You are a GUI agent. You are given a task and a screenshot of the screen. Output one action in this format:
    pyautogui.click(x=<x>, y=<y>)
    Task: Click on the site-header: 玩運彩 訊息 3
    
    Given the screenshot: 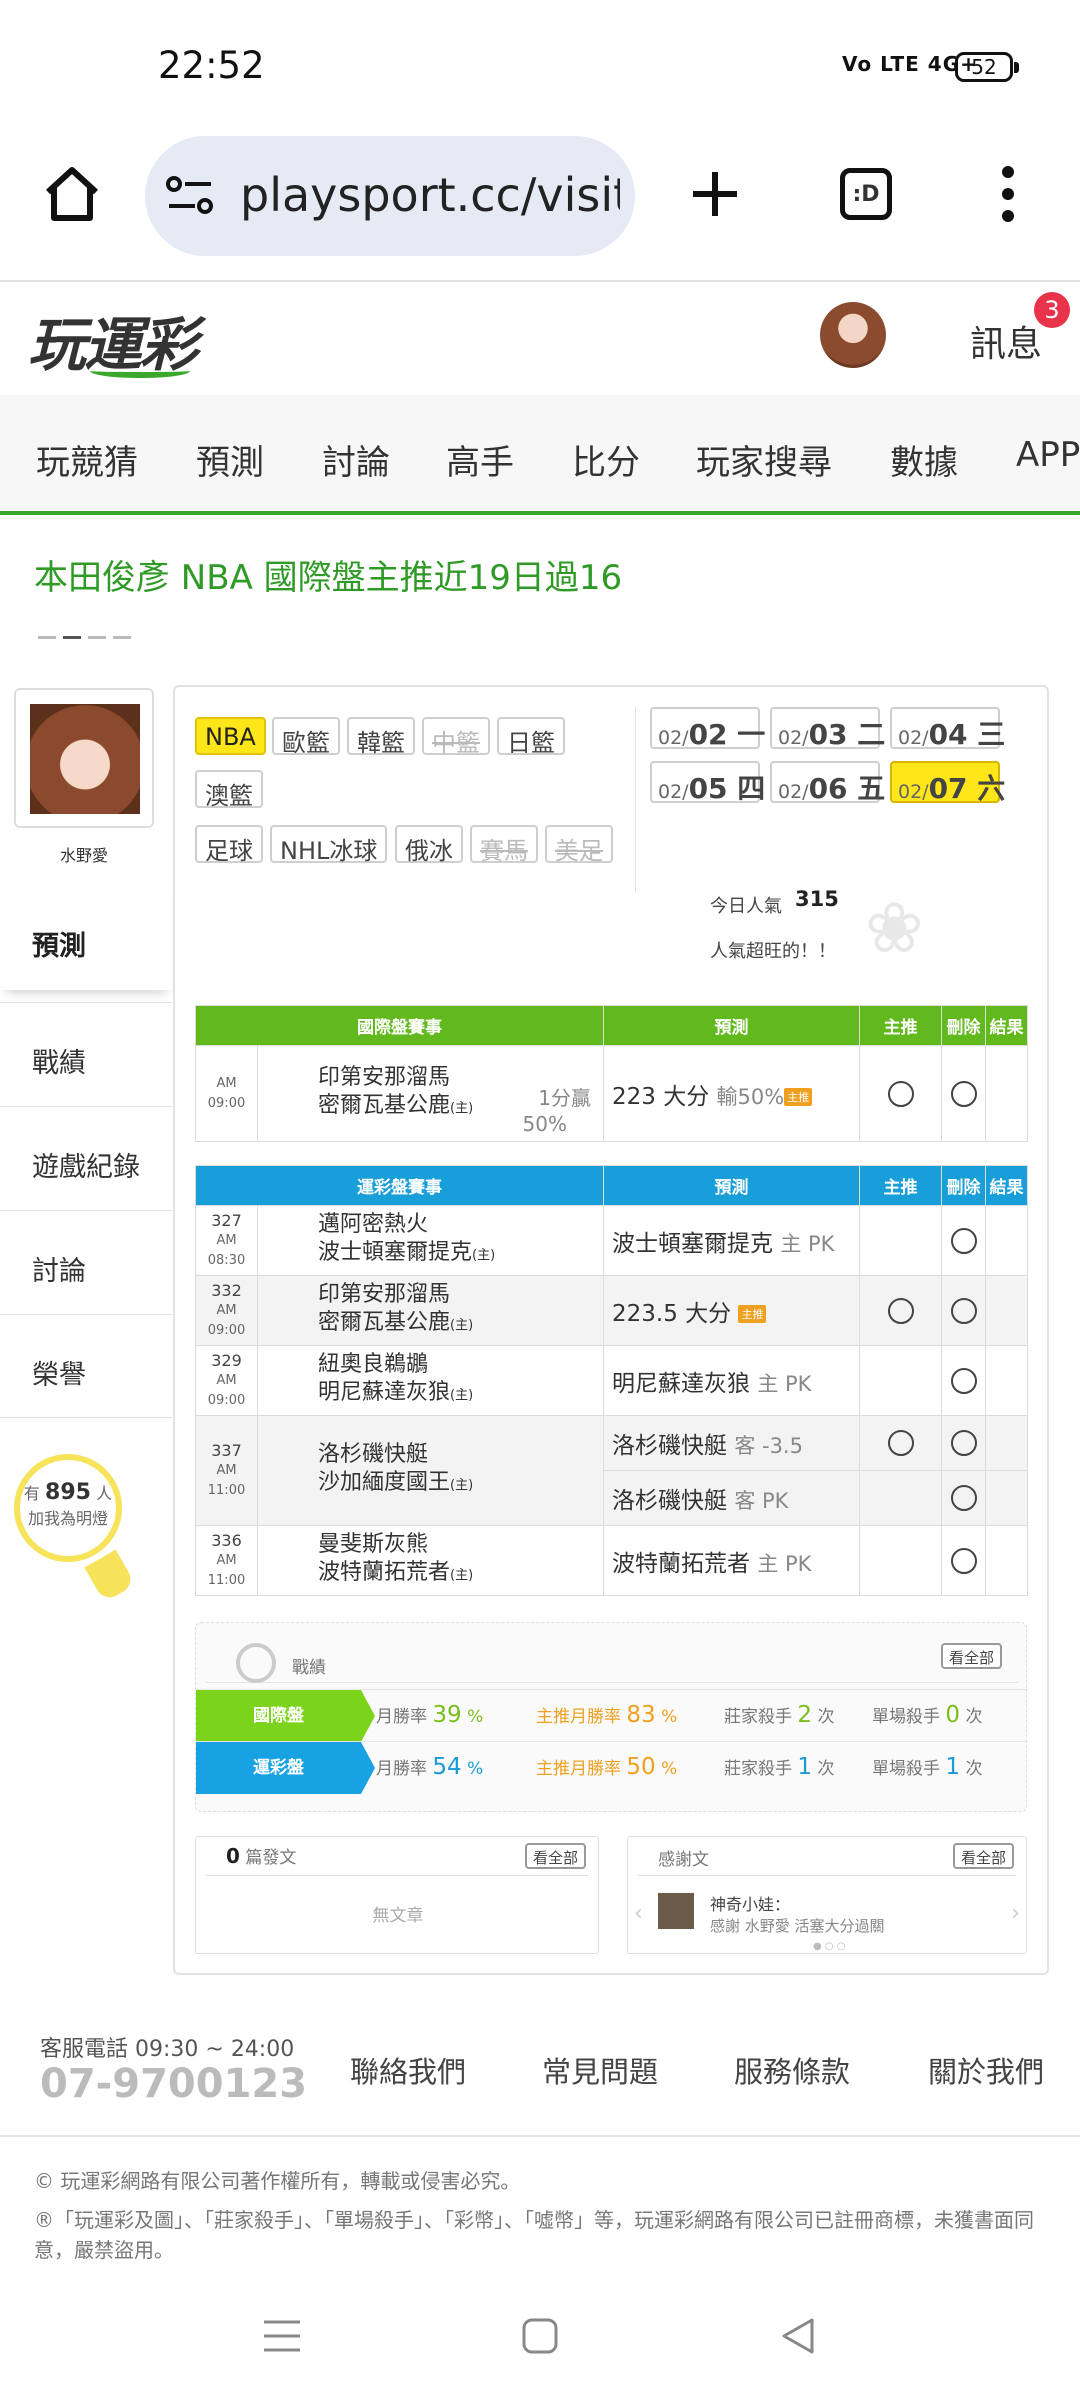 What is the action you would take?
    pyautogui.click(x=540, y=337)
    